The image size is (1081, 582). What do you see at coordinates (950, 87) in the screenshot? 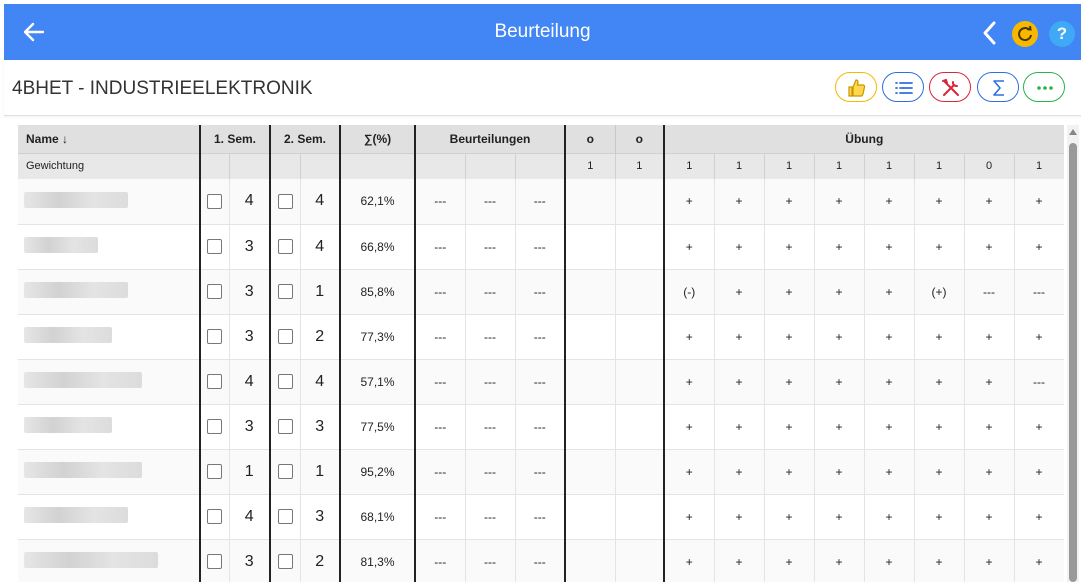
I see `tools-button` at bounding box center [950, 87].